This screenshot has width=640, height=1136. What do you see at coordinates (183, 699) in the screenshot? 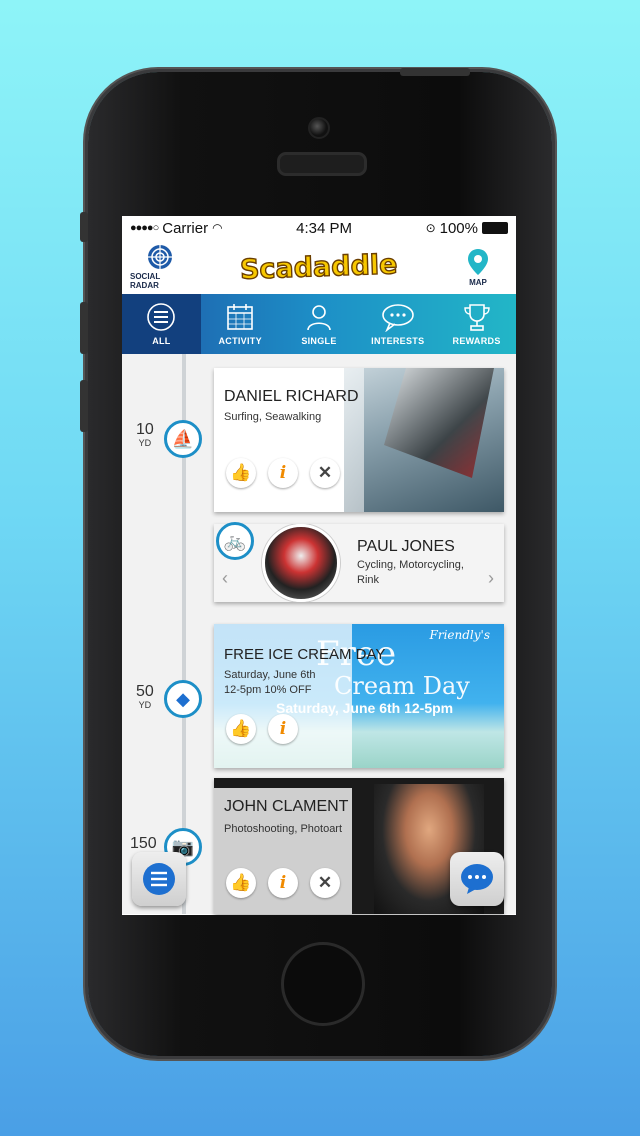
I see `diamond-icon: ◆` at bounding box center [183, 699].